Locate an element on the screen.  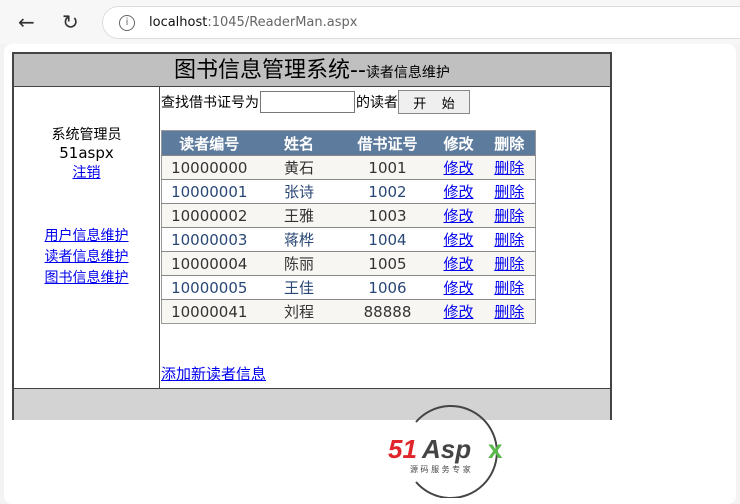
info-icon: i is located at coordinates (127, 23).